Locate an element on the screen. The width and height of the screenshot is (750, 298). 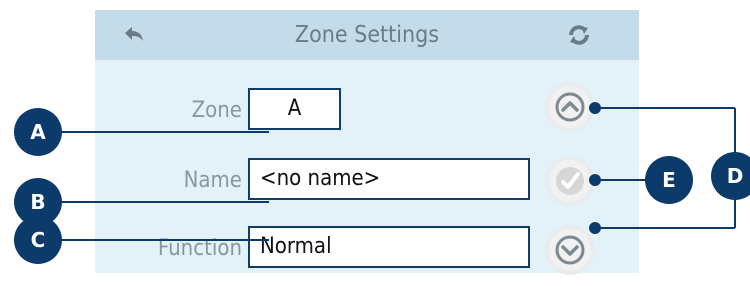
callout-a: A is located at coordinates (38, 132).